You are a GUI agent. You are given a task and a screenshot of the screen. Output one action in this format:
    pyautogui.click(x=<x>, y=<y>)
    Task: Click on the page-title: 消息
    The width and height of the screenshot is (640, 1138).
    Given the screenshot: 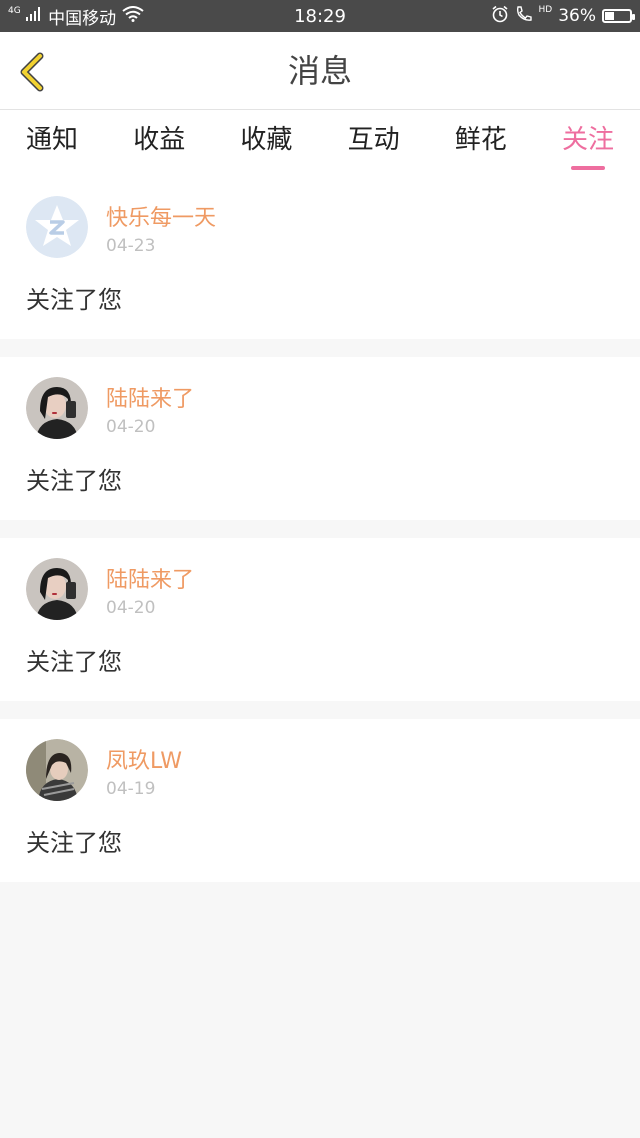 What is the action you would take?
    pyautogui.click(x=319, y=71)
    